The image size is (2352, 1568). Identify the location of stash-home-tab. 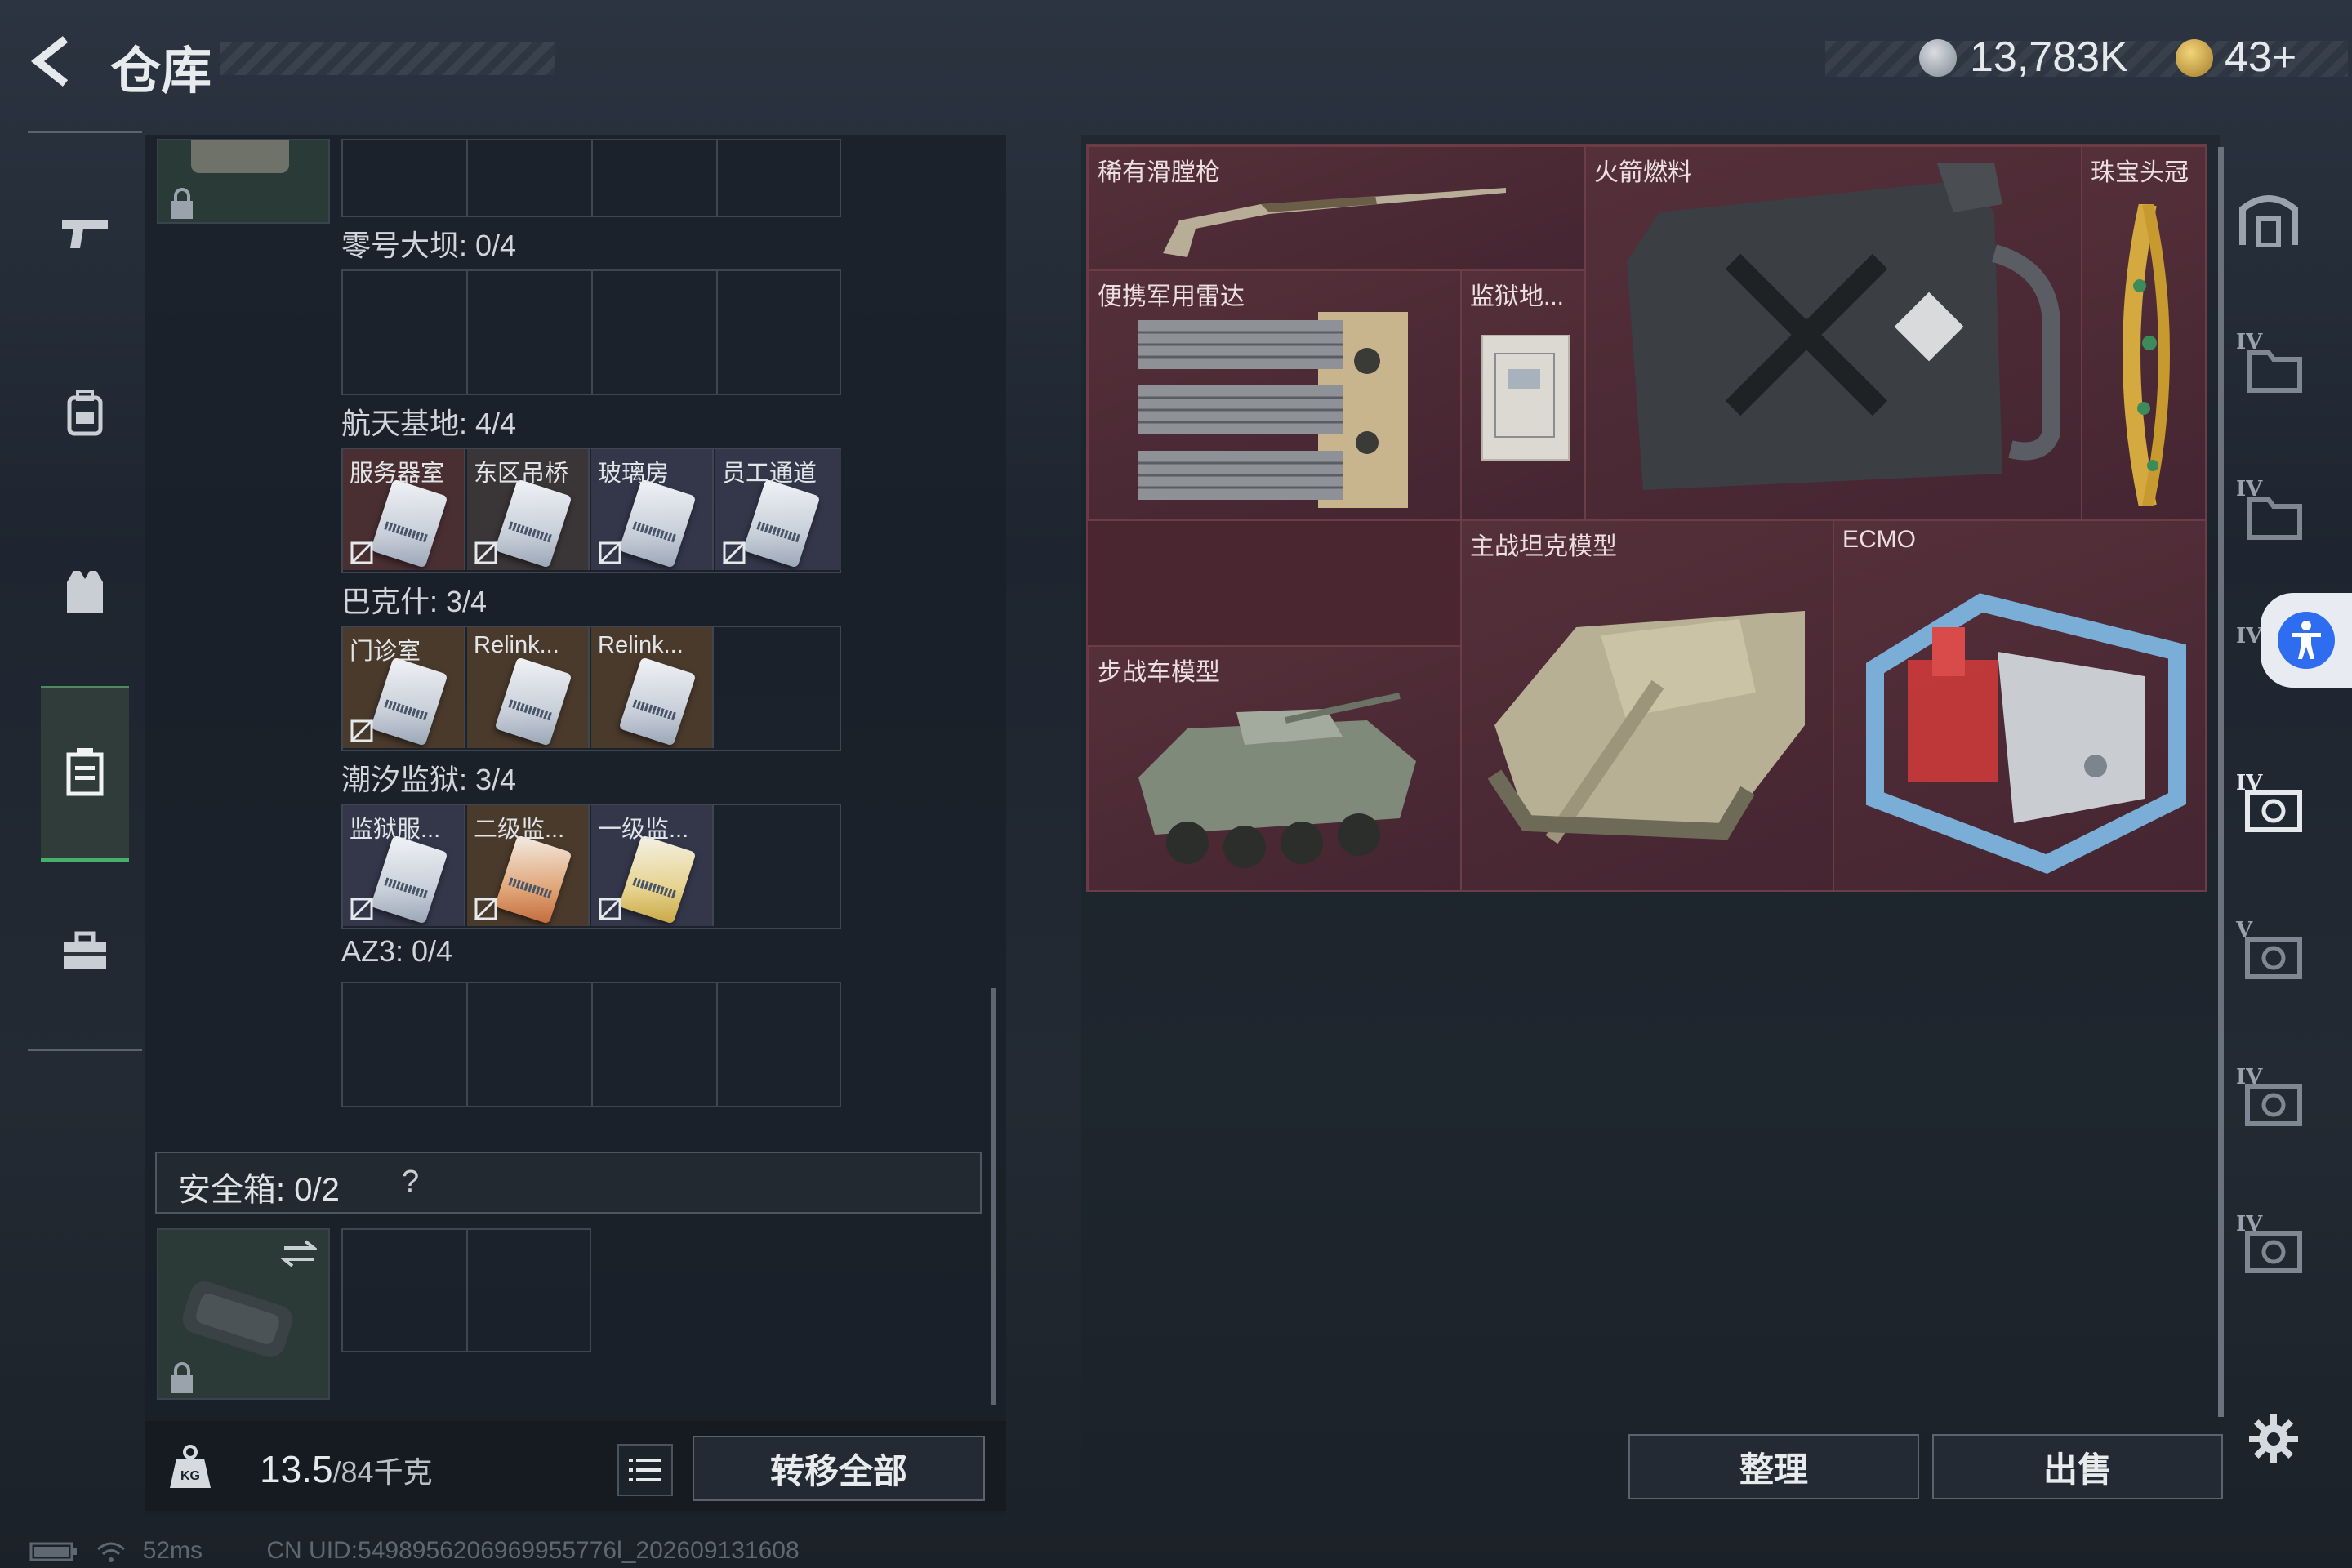
(2277, 221).